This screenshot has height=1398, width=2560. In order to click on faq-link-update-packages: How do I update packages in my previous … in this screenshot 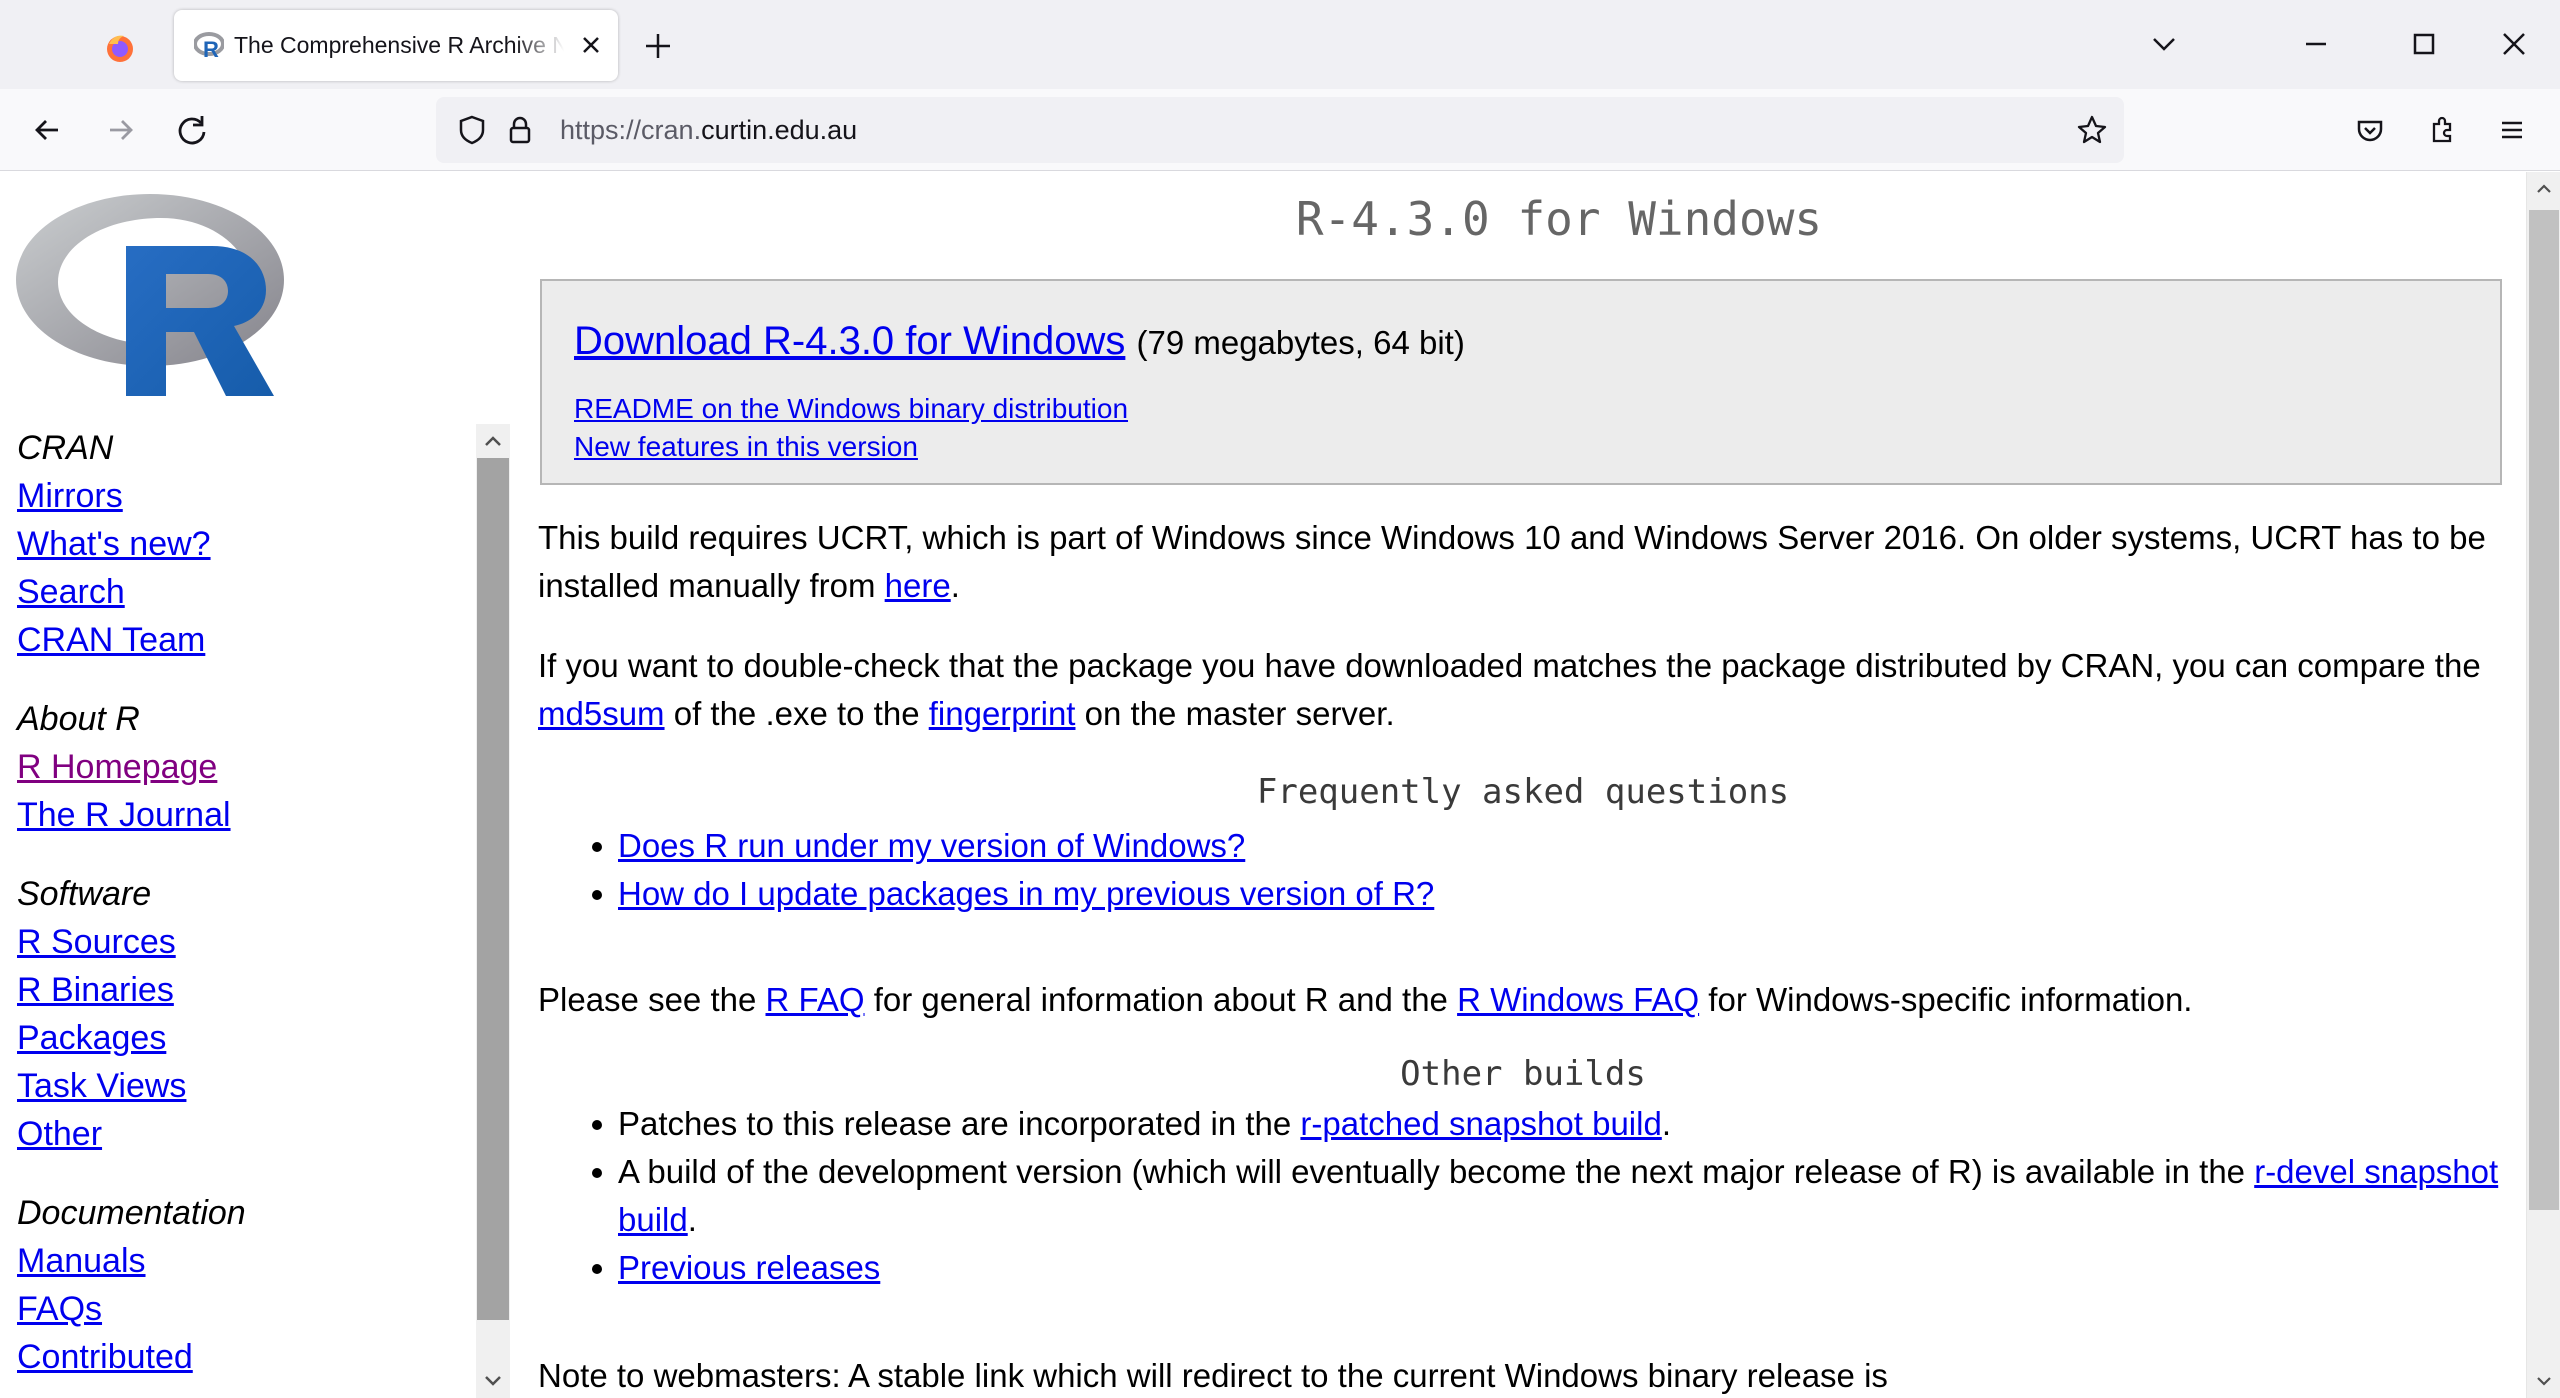, I will do `click(1026, 893)`.